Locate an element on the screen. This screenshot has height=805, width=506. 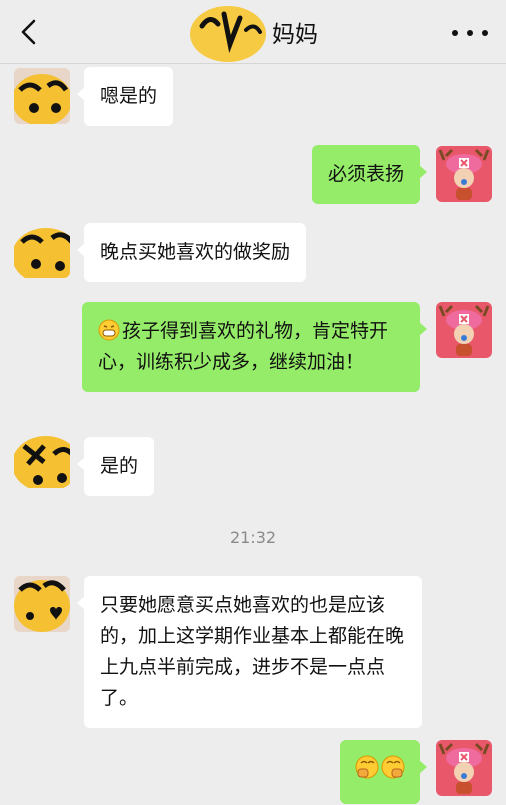
fist-emoji-pair is located at coordinates (380, 767).